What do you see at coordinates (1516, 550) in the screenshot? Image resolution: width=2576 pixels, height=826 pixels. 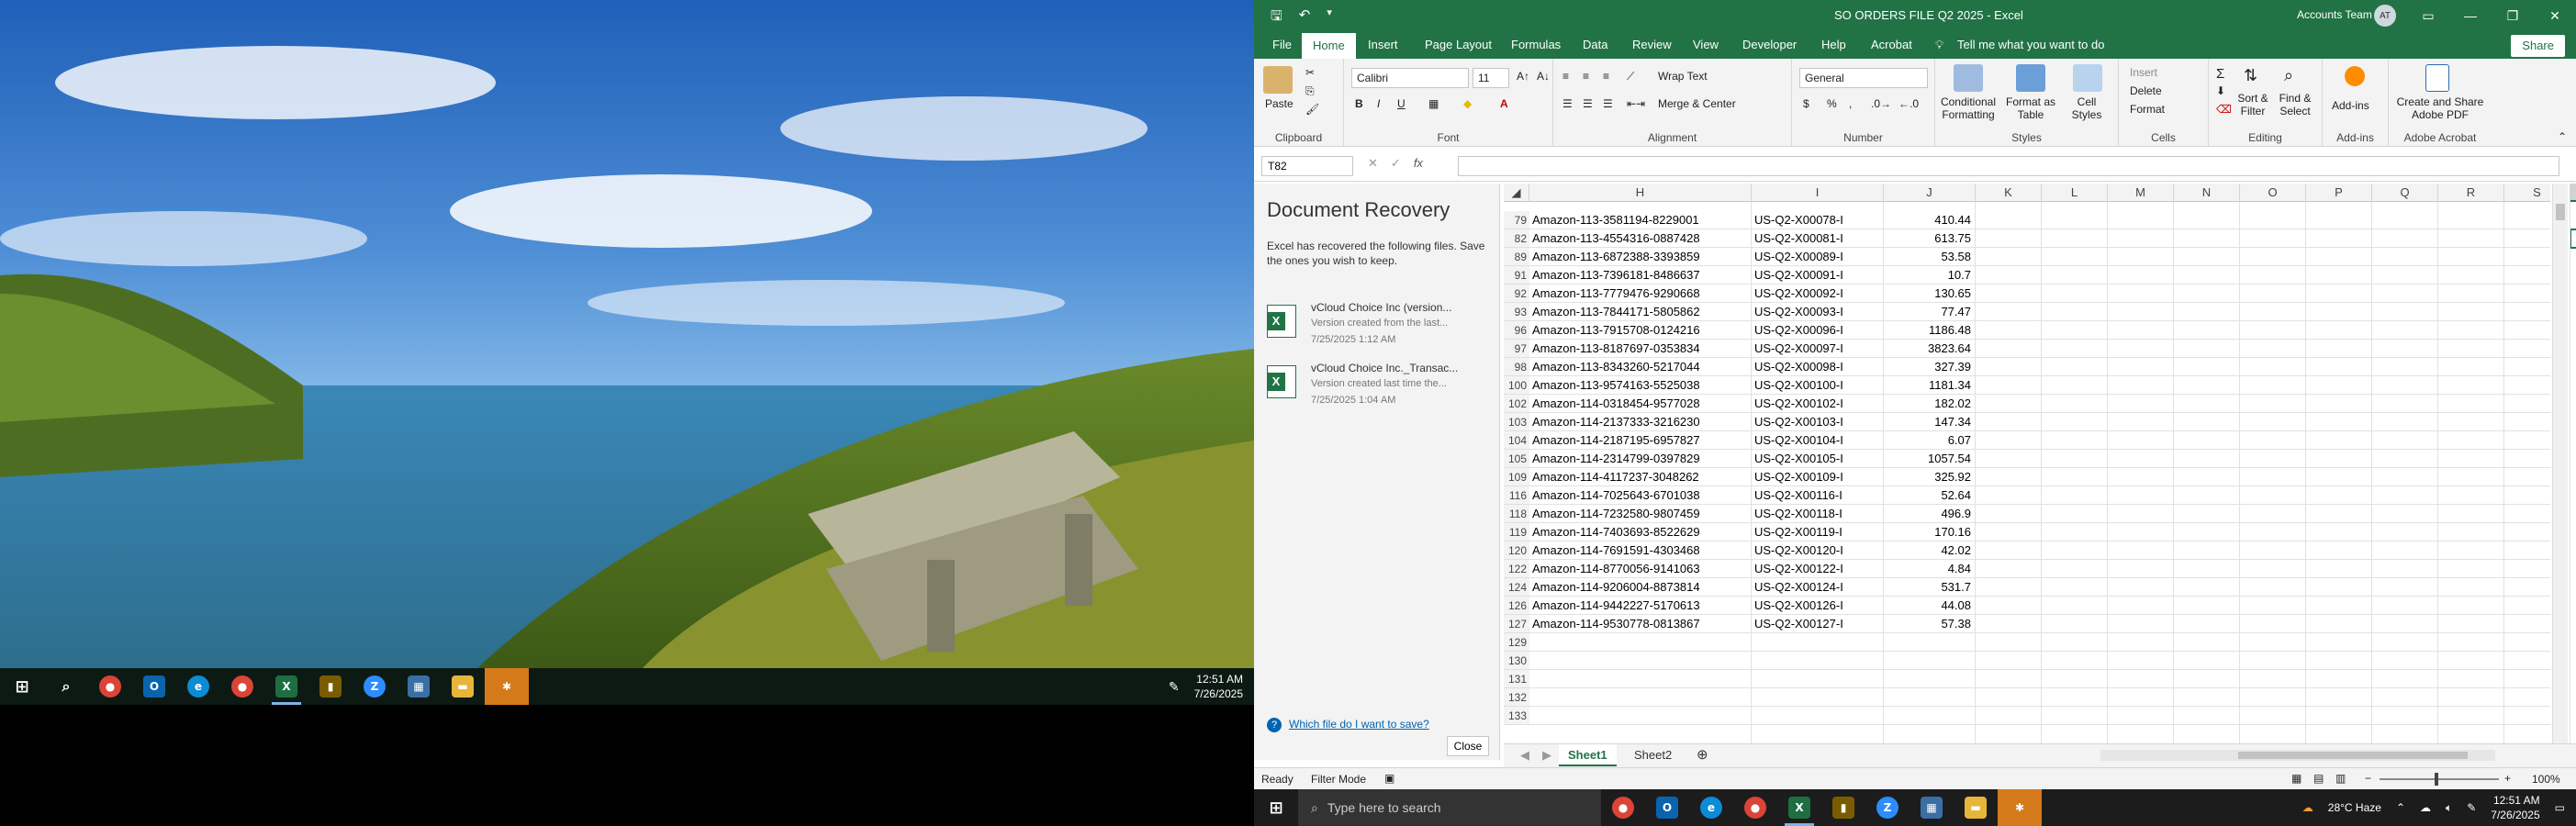 I see `row-header: 120` at bounding box center [1516, 550].